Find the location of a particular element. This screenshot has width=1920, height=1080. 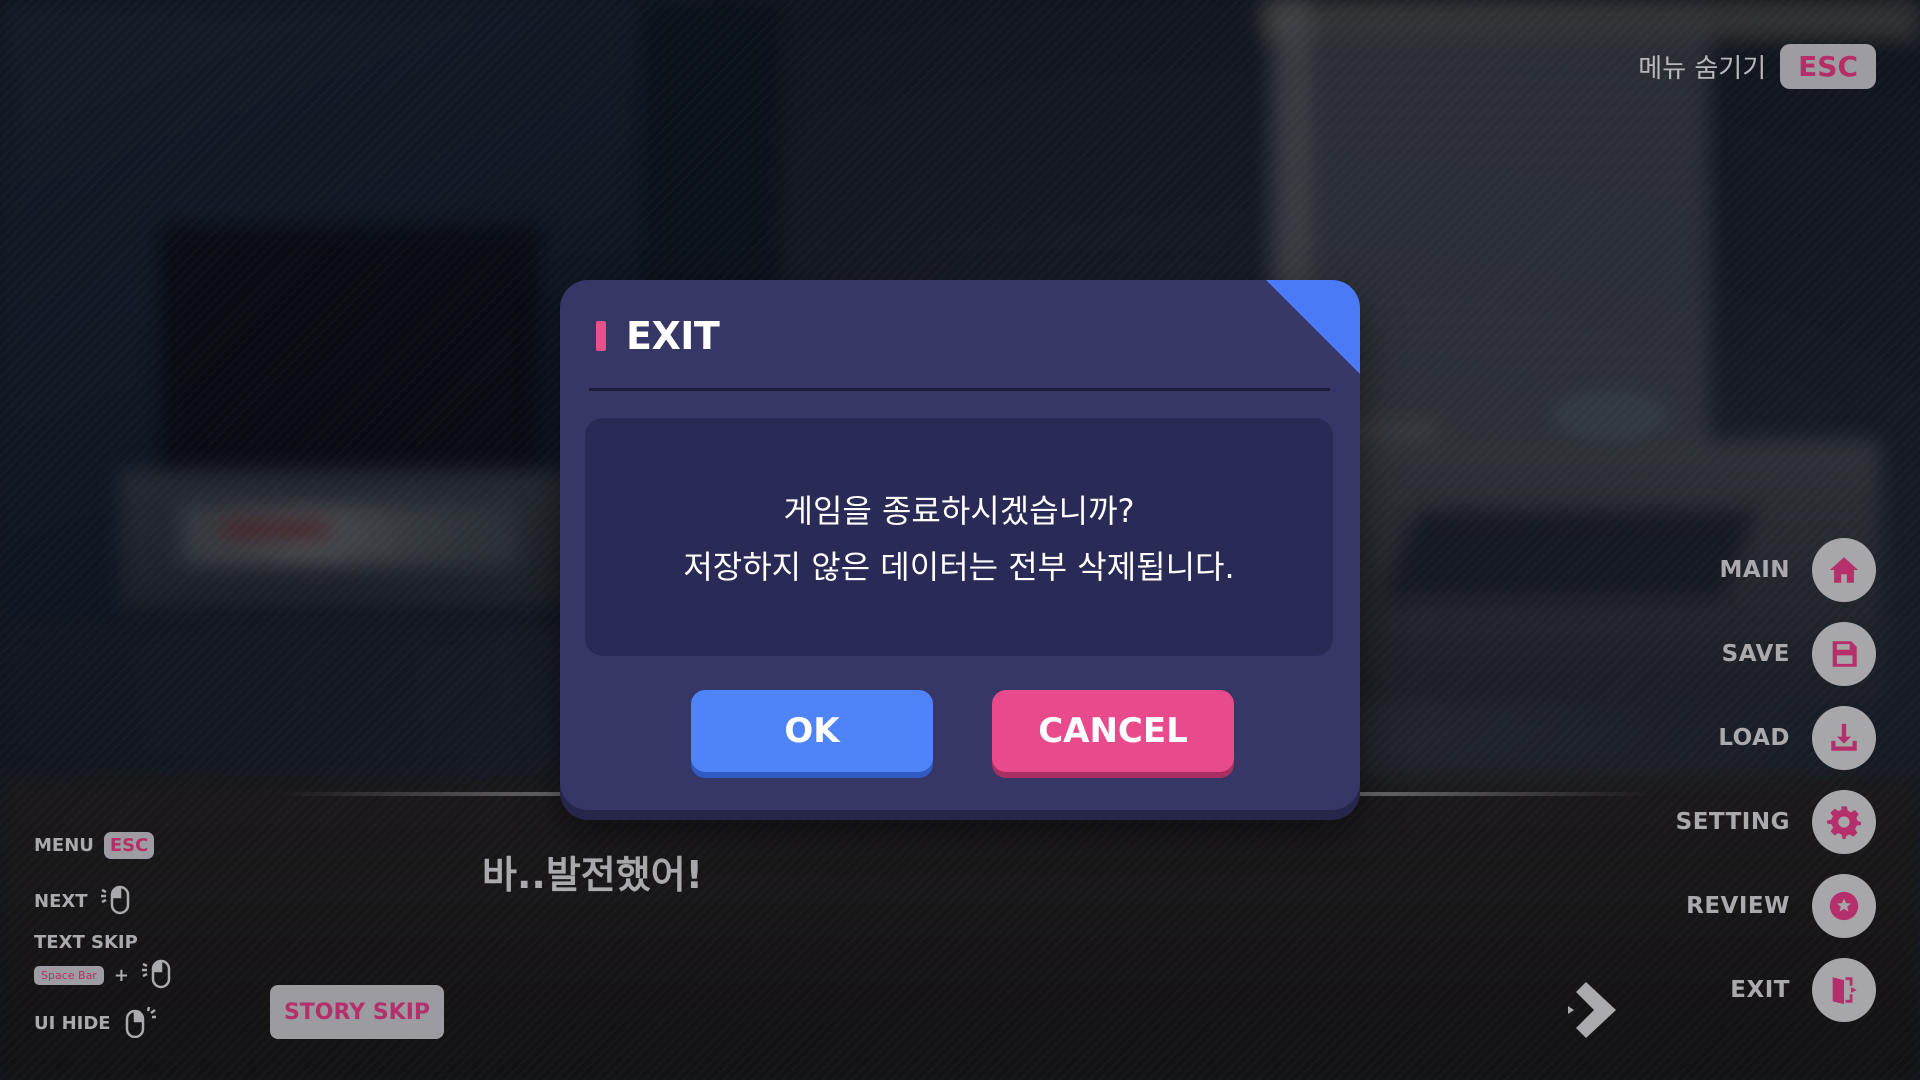

menu-item-load: LOAD is located at coordinates (1797, 738).